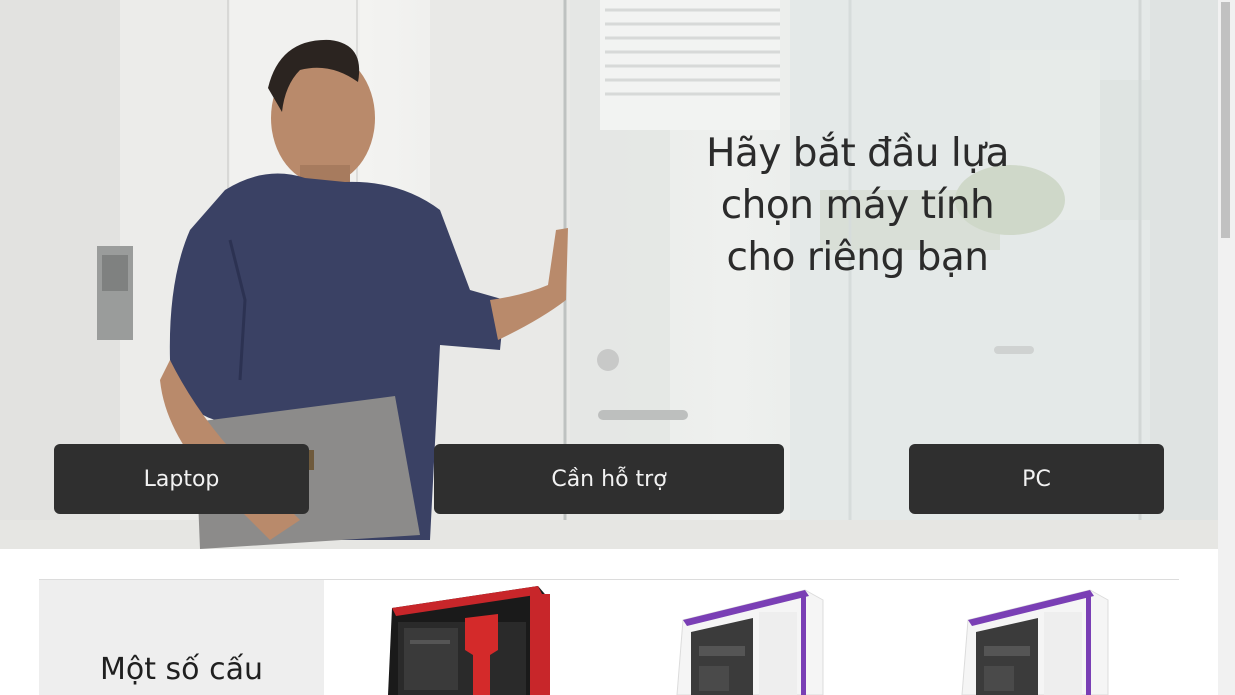  What do you see at coordinates (181, 637) in the screenshot?
I see `config-side-panel: Một số cấu` at bounding box center [181, 637].